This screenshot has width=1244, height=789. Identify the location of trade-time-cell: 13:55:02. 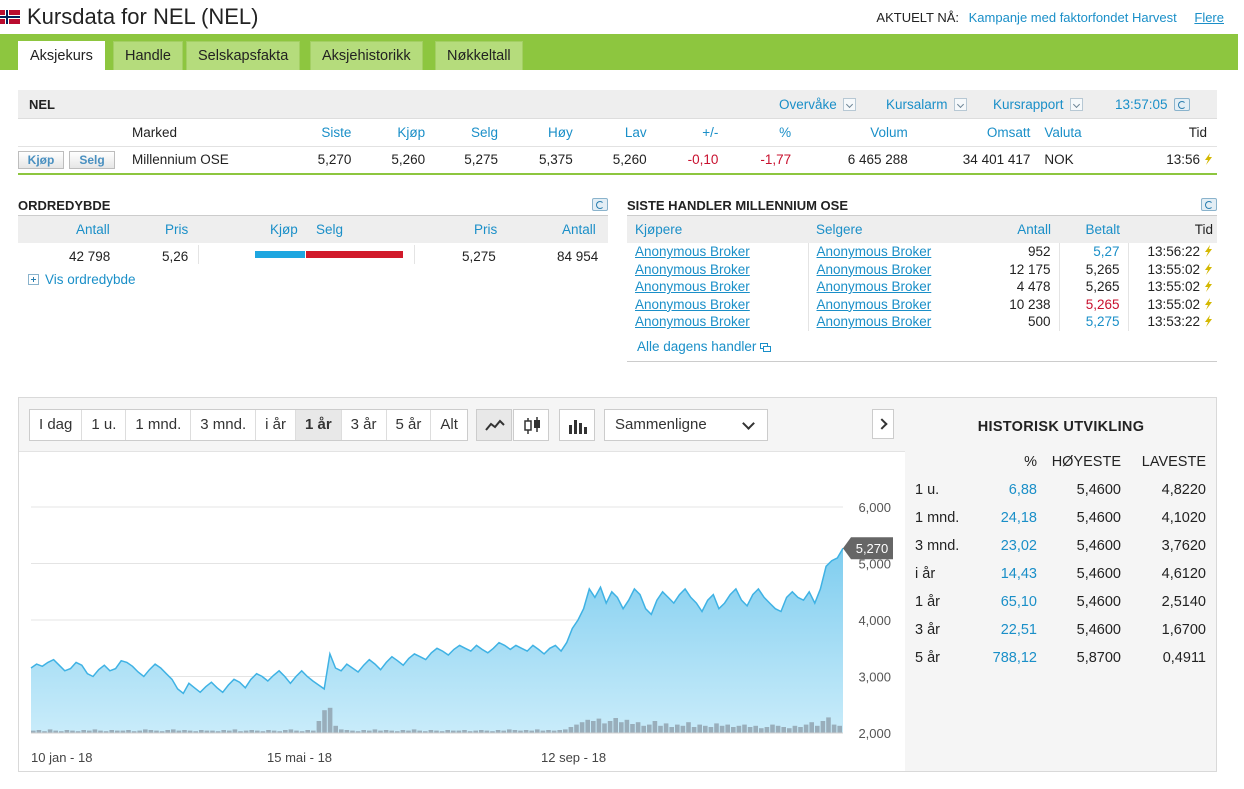
(1172, 287).